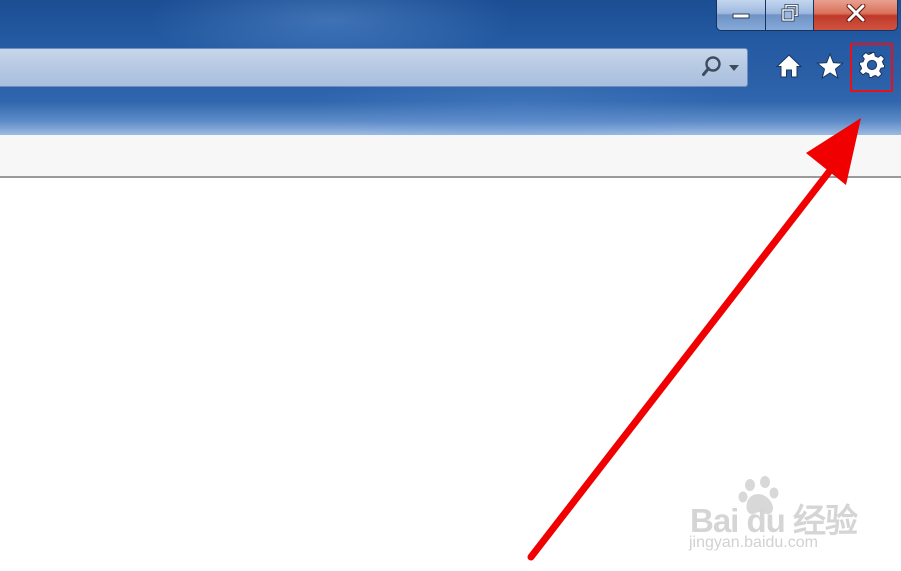 The image size is (901, 571). I want to click on search-area, so click(720, 68).